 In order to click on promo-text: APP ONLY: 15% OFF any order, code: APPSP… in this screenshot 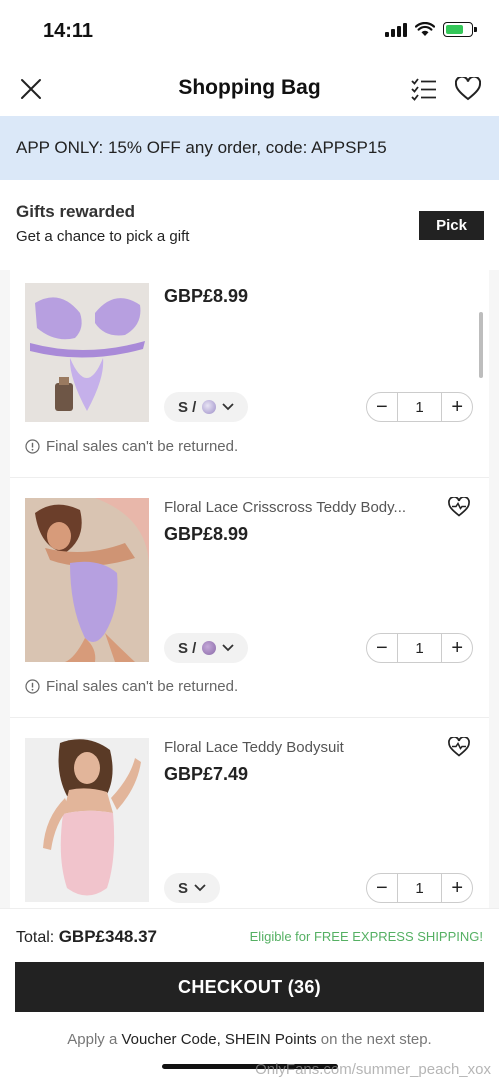, I will do `click(201, 147)`.